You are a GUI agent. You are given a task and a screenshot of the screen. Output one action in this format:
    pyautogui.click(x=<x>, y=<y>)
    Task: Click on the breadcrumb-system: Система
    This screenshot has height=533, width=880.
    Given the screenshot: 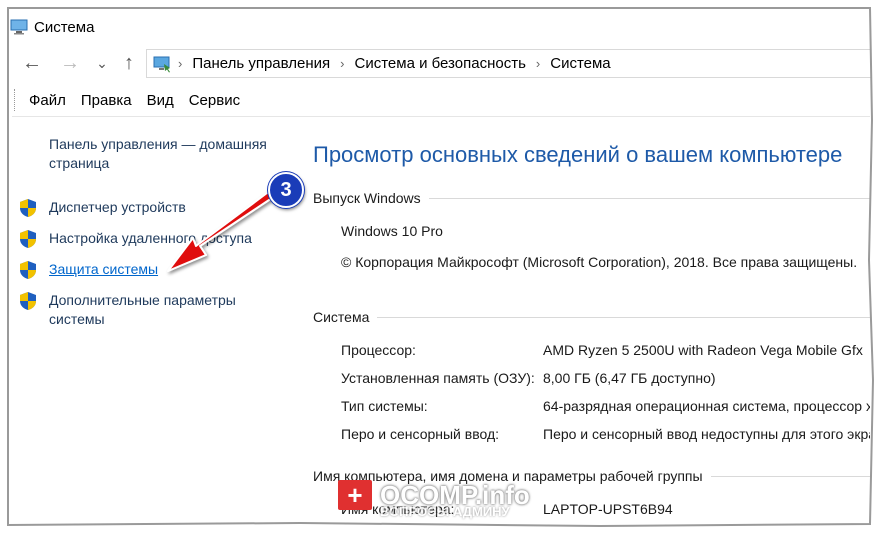 What is the action you would take?
    pyautogui.click(x=580, y=63)
    